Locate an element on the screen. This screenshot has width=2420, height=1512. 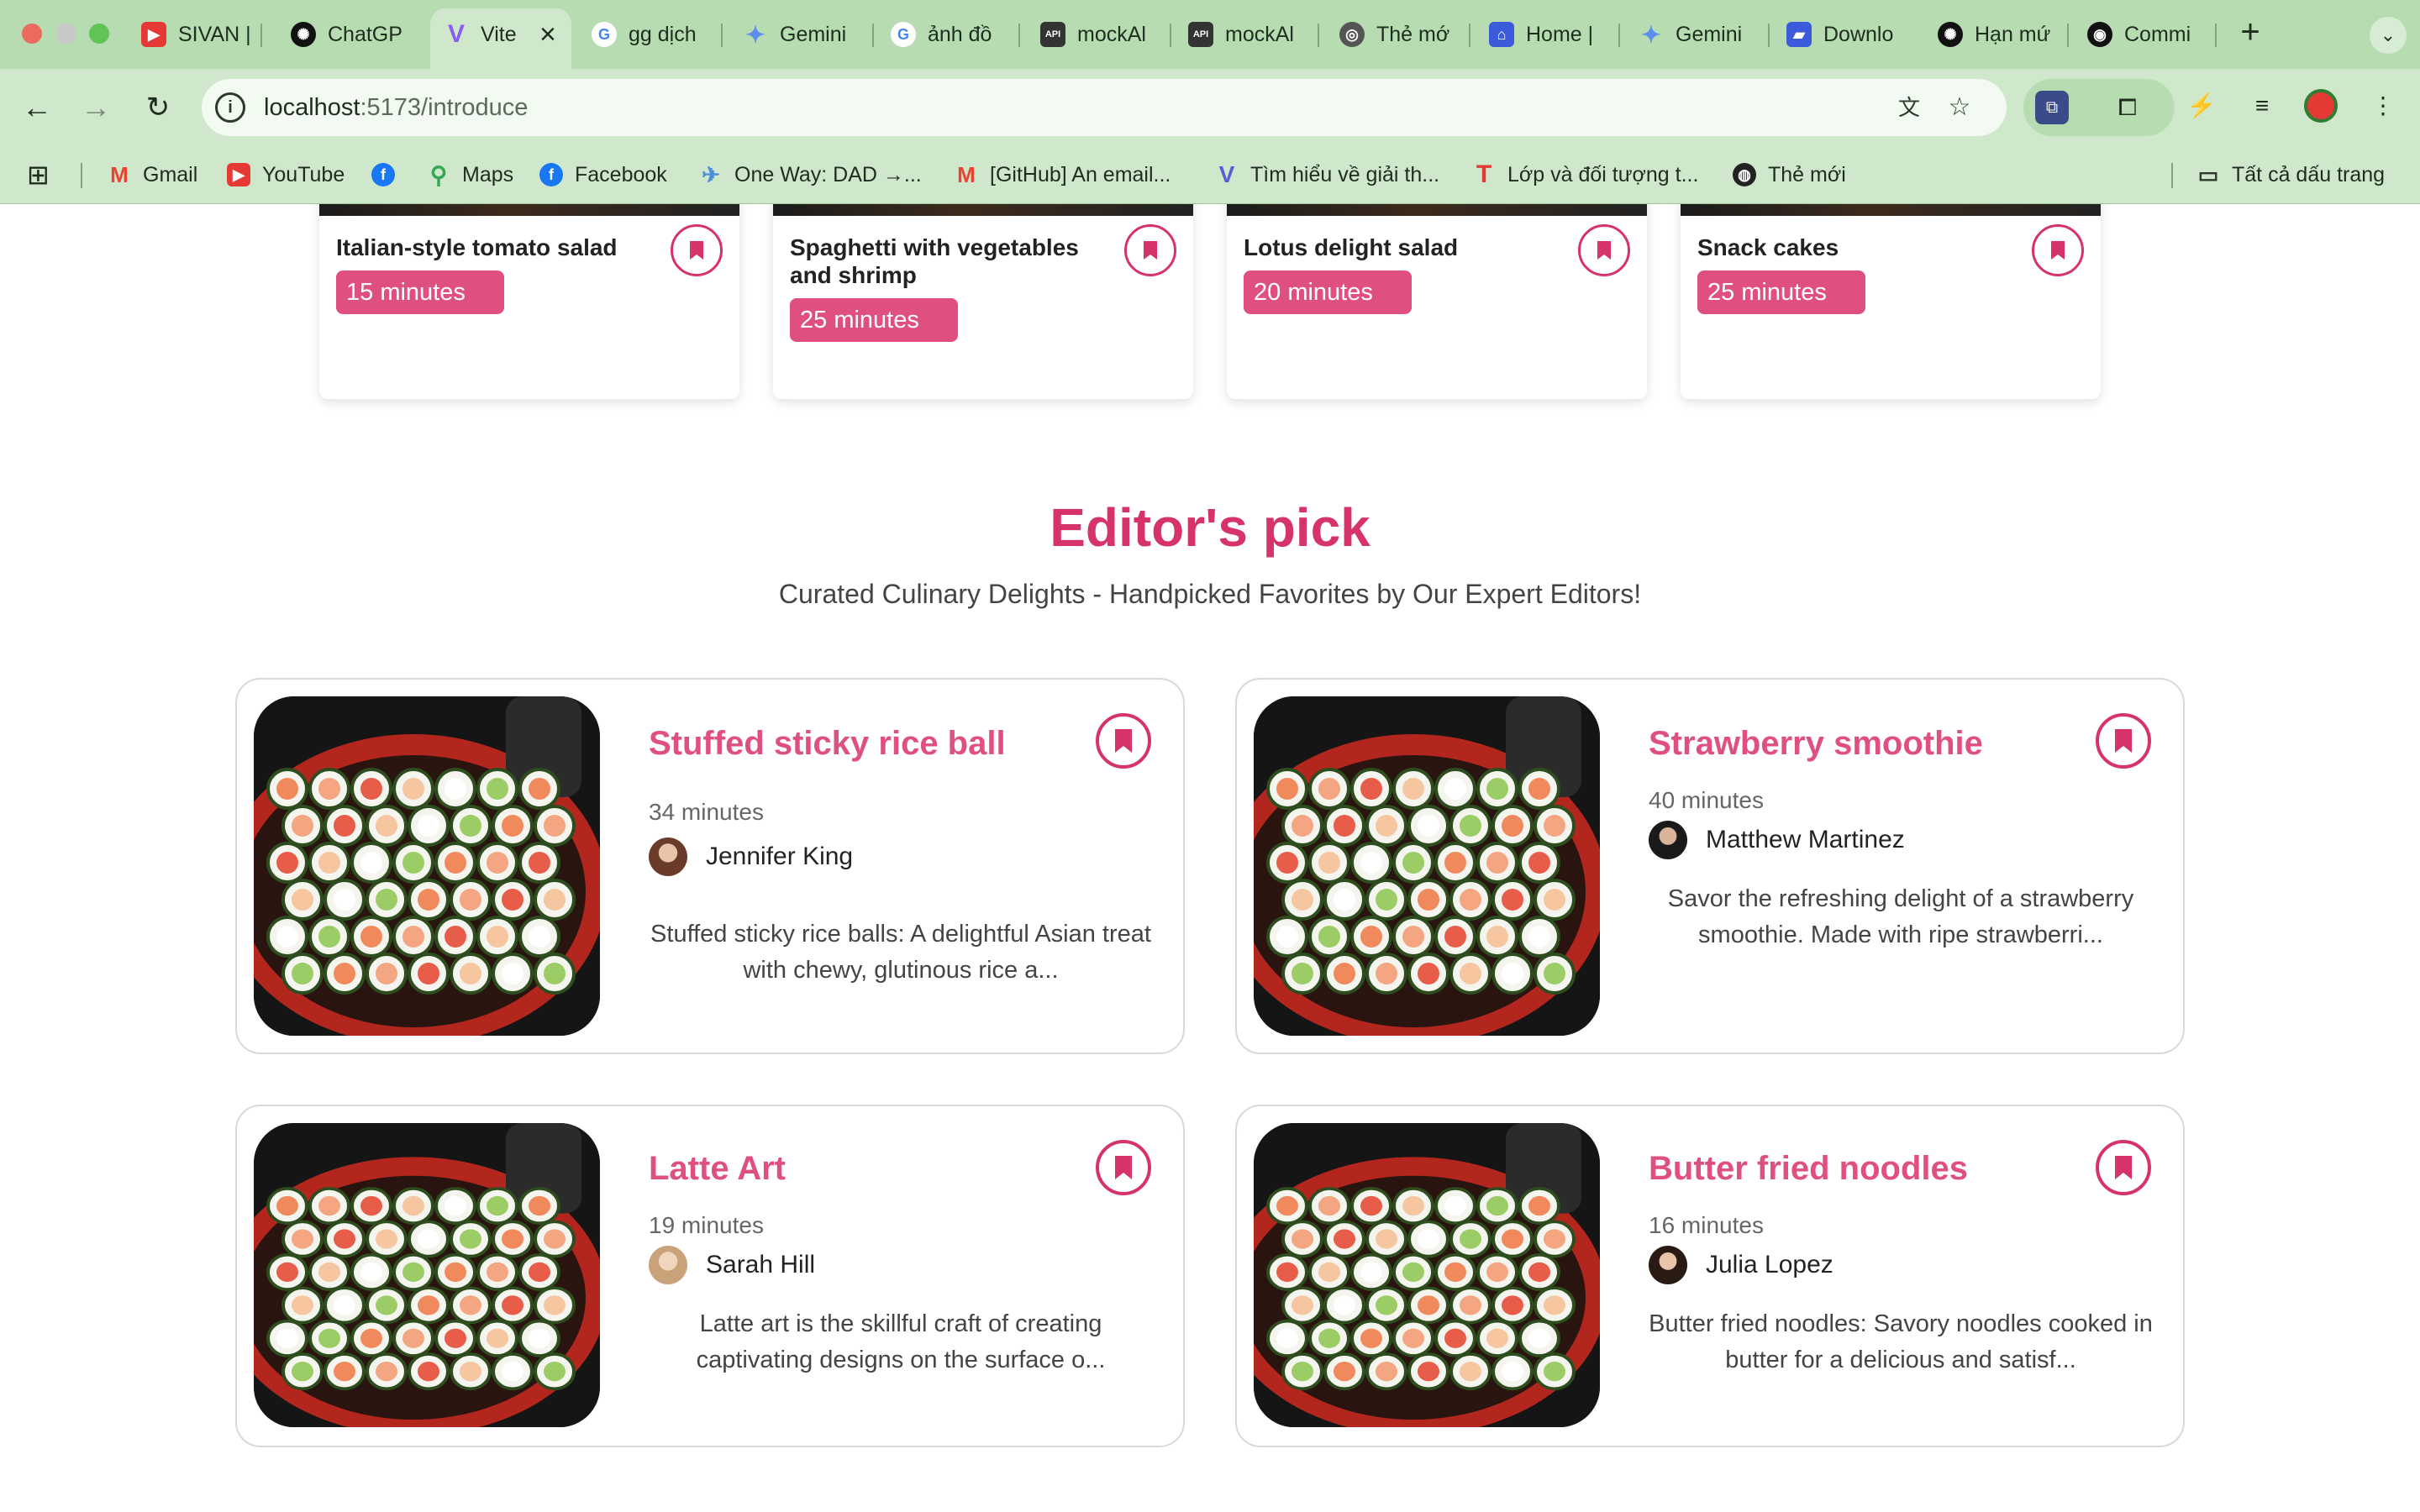
chrome-icon: ◎ is located at coordinates (1352, 34).